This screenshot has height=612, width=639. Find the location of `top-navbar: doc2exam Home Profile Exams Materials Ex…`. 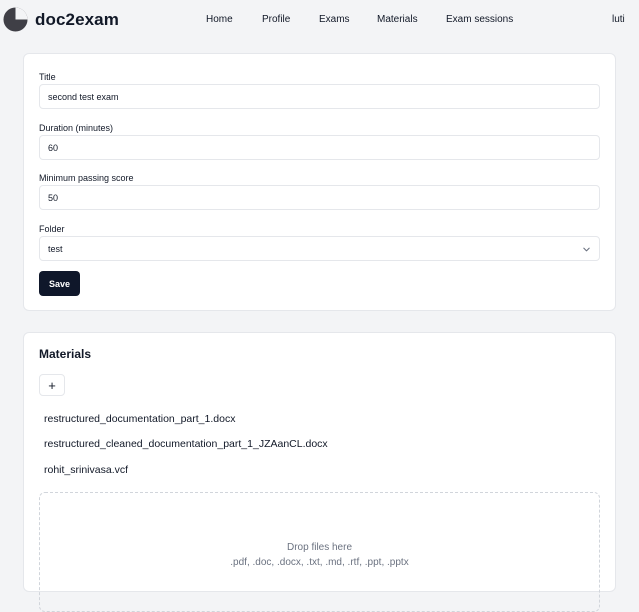

top-navbar: doc2exam Home Profile Exams Materials Ex… is located at coordinates (319, 21).